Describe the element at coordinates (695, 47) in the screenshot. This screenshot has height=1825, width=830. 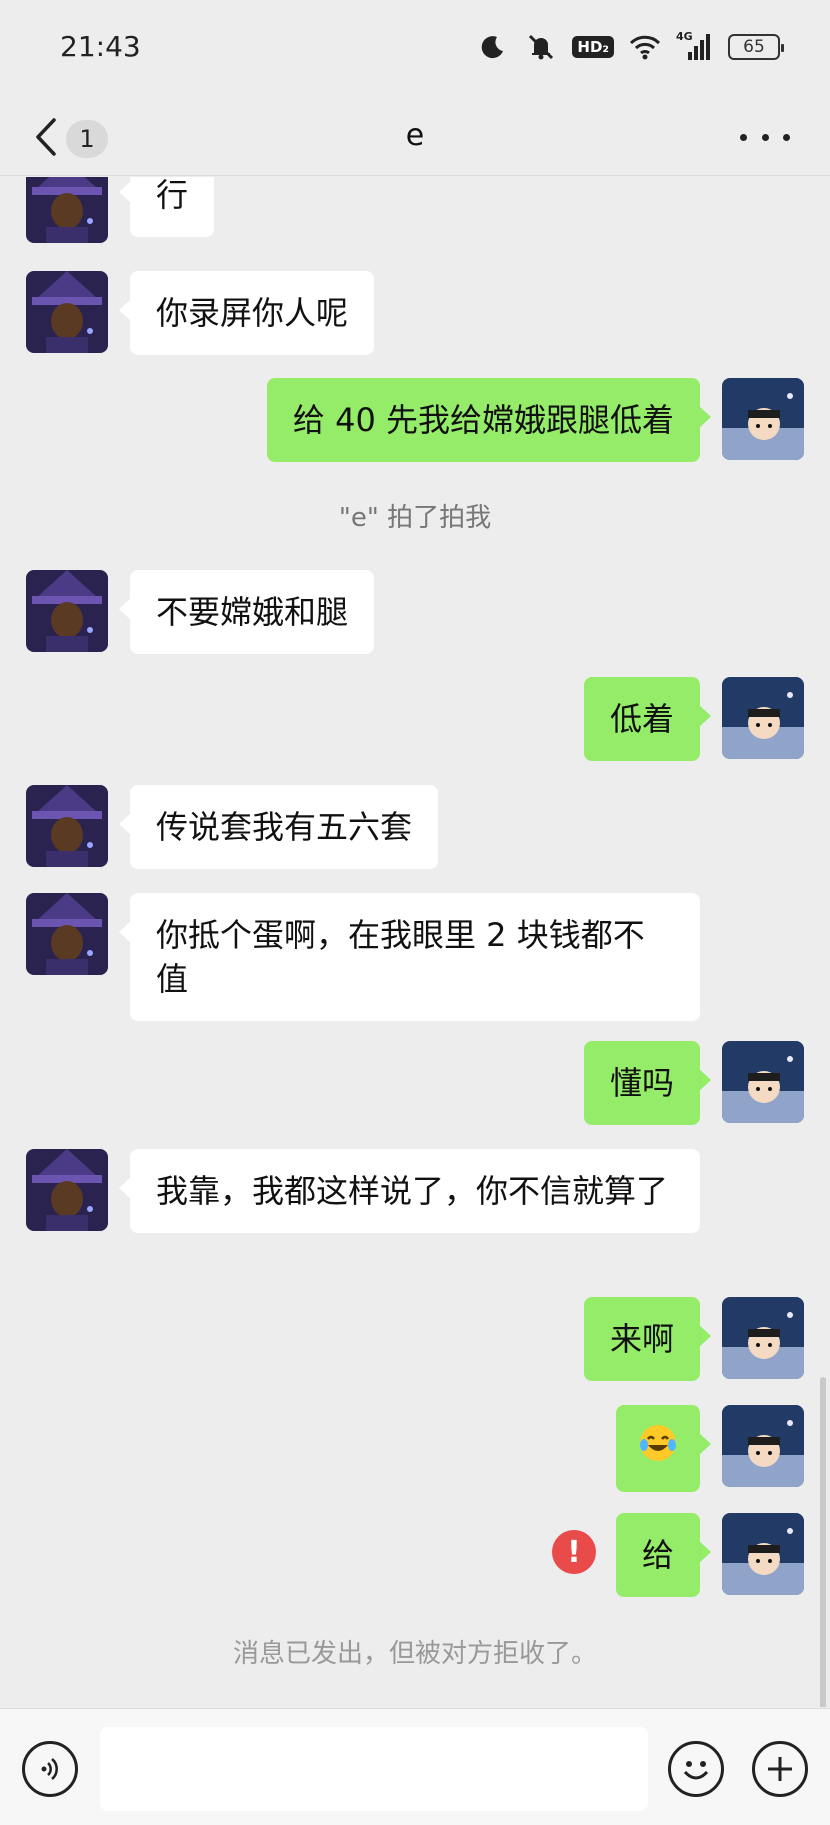
I see `signal-icon: 4G` at that location.